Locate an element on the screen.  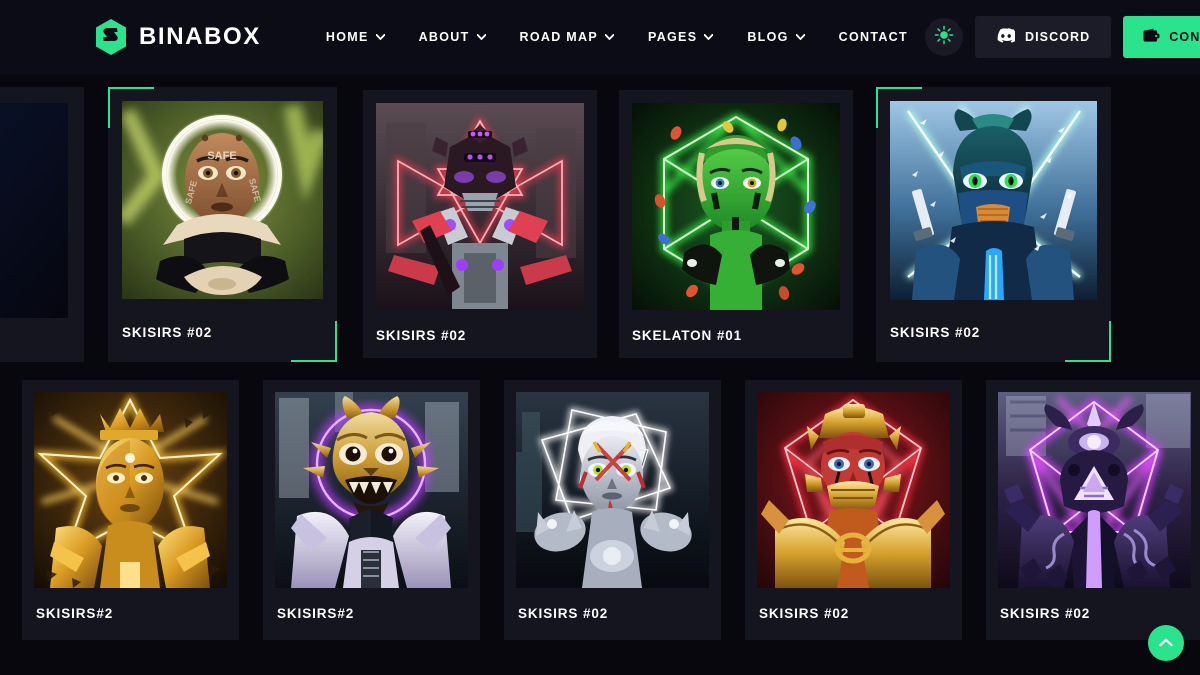
discord-button: DISCORD is located at coordinates (1043, 37).